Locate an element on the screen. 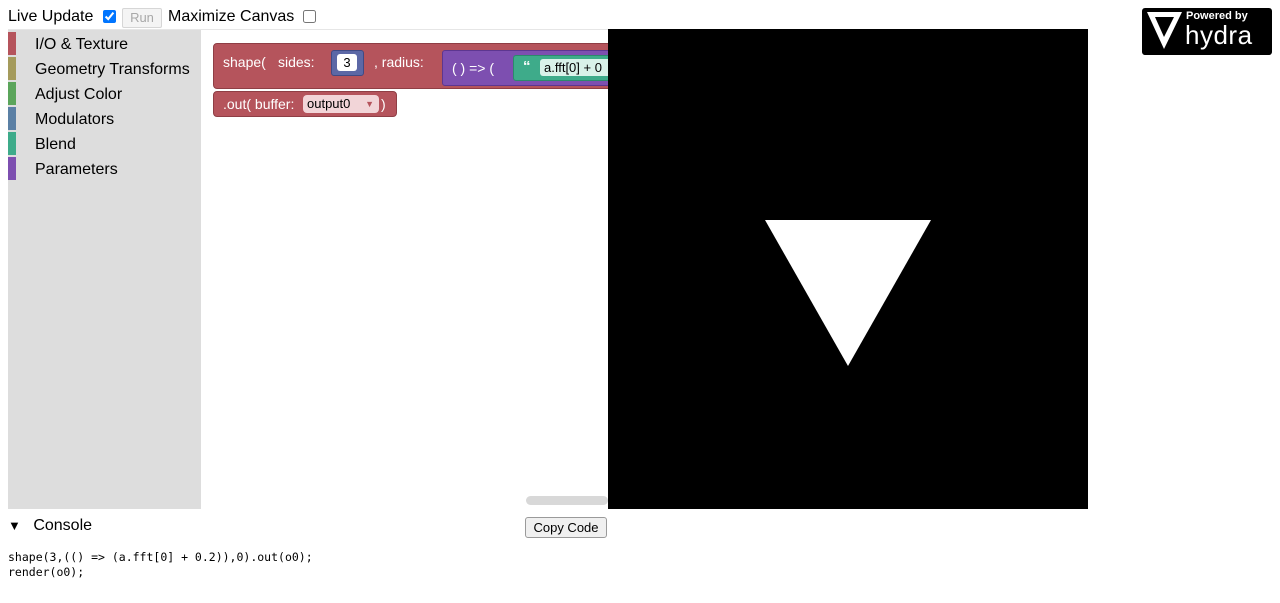  copy-code-button: Copy Code is located at coordinates (566, 527).